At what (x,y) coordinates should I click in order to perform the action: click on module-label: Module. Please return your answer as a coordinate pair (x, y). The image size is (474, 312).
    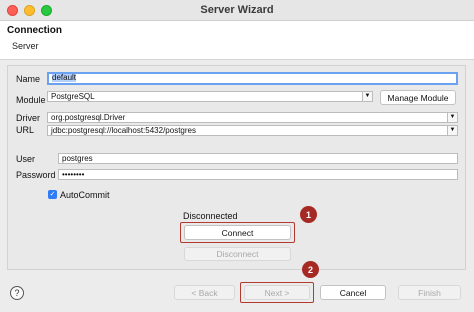
    Looking at the image, I should click on (31, 100).